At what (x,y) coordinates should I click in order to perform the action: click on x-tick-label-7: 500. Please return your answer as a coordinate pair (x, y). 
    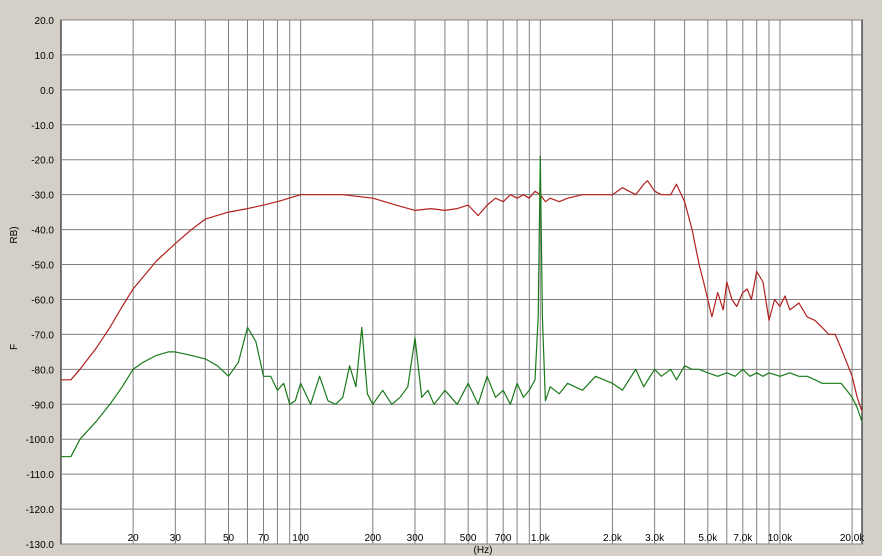
    Looking at the image, I should click on (468, 538).